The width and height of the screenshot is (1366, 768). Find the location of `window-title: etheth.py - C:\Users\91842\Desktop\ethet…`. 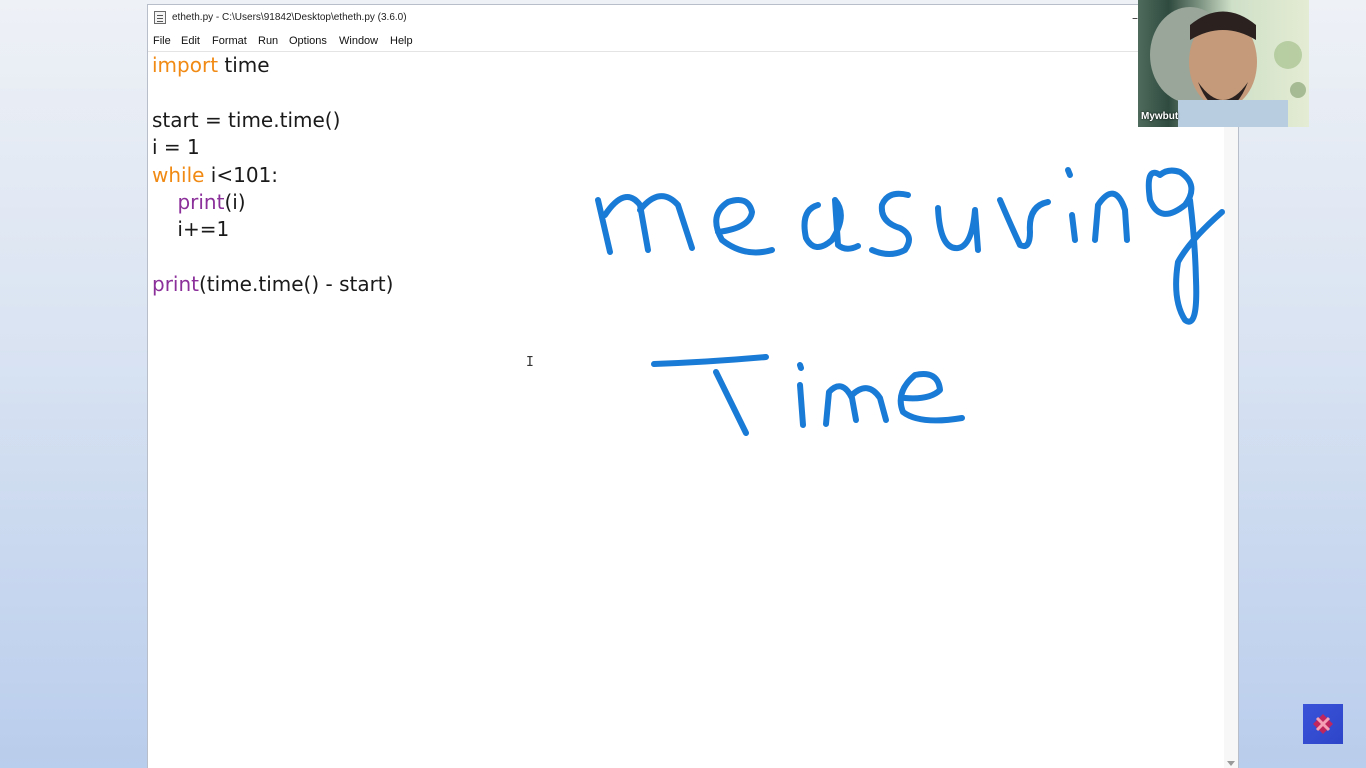

window-title: etheth.py - C:\Users\91842\Desktop\ethet… is located at coordinates (289, 17).